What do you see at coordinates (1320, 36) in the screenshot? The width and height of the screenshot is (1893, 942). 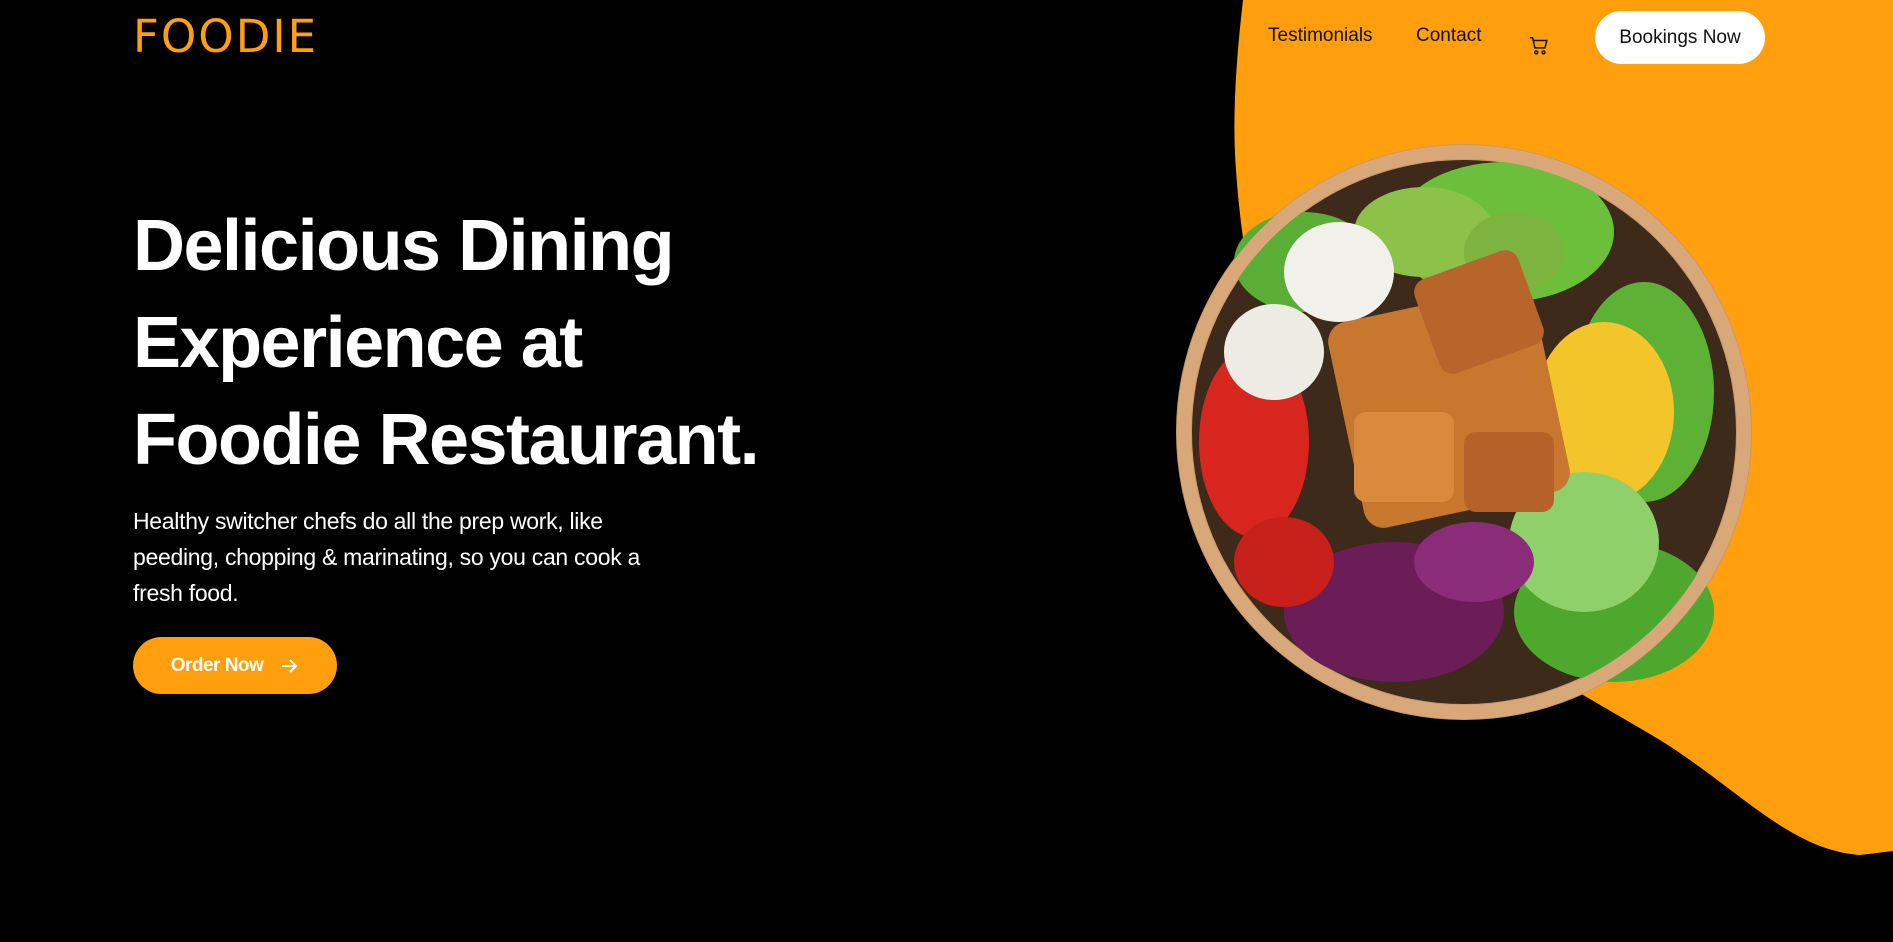 I see `nav-link-testimonials: Testimonials` at bounding box center [1320, 36].